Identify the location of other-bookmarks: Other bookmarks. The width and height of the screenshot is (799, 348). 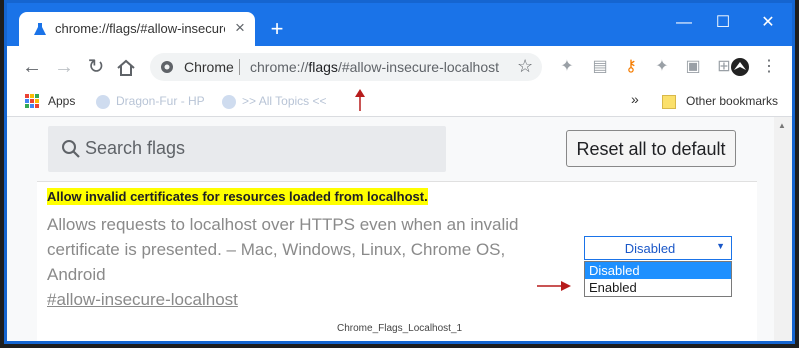
(720, 101).